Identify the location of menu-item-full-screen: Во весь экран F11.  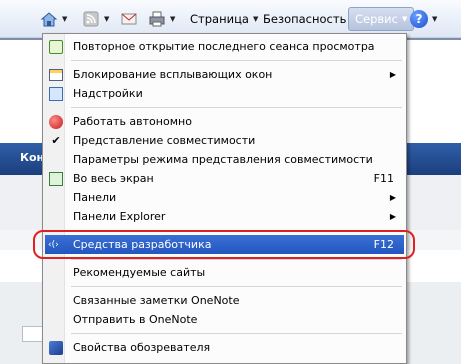
(224, 178).